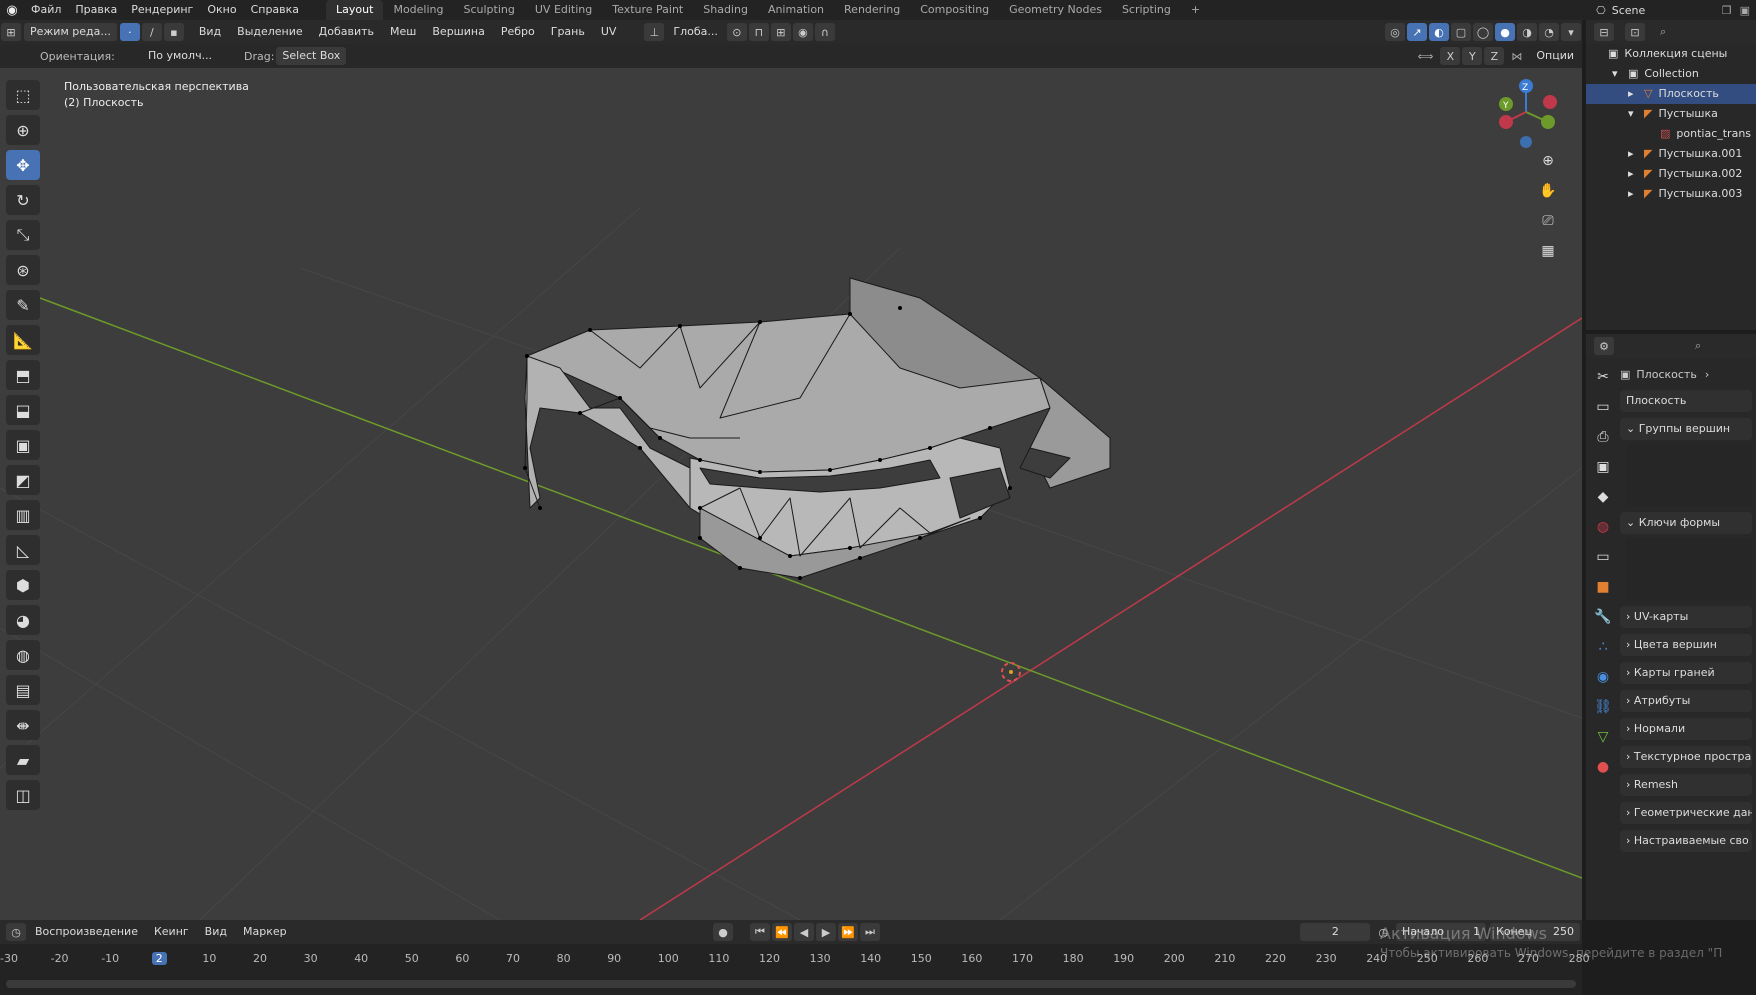  Describe the element at coordinates (23, 130) in the screenshot. I see `cursor-icon: ⊕` at that location.